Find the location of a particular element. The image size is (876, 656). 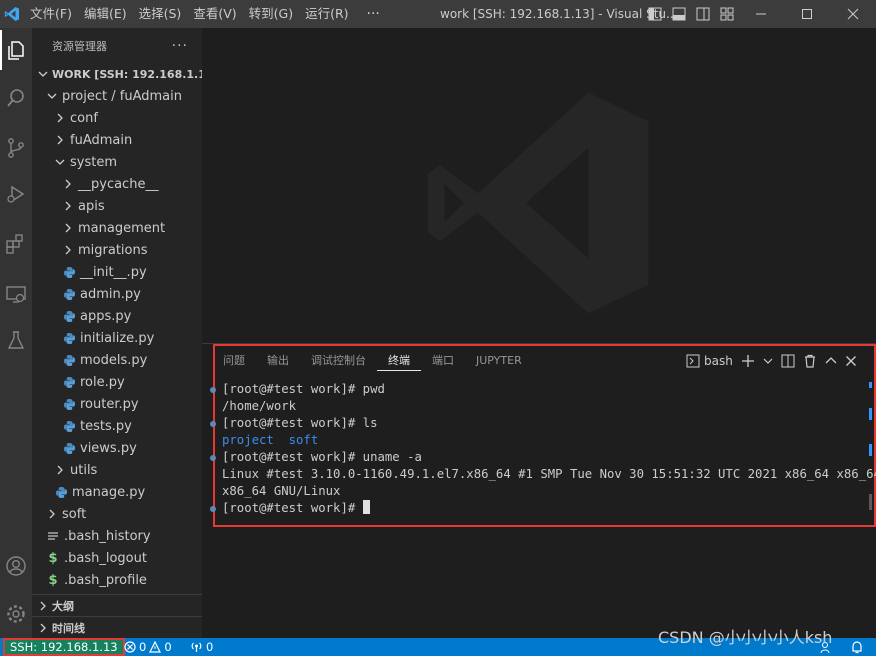

search-icon is located at coordinates (16, 98).